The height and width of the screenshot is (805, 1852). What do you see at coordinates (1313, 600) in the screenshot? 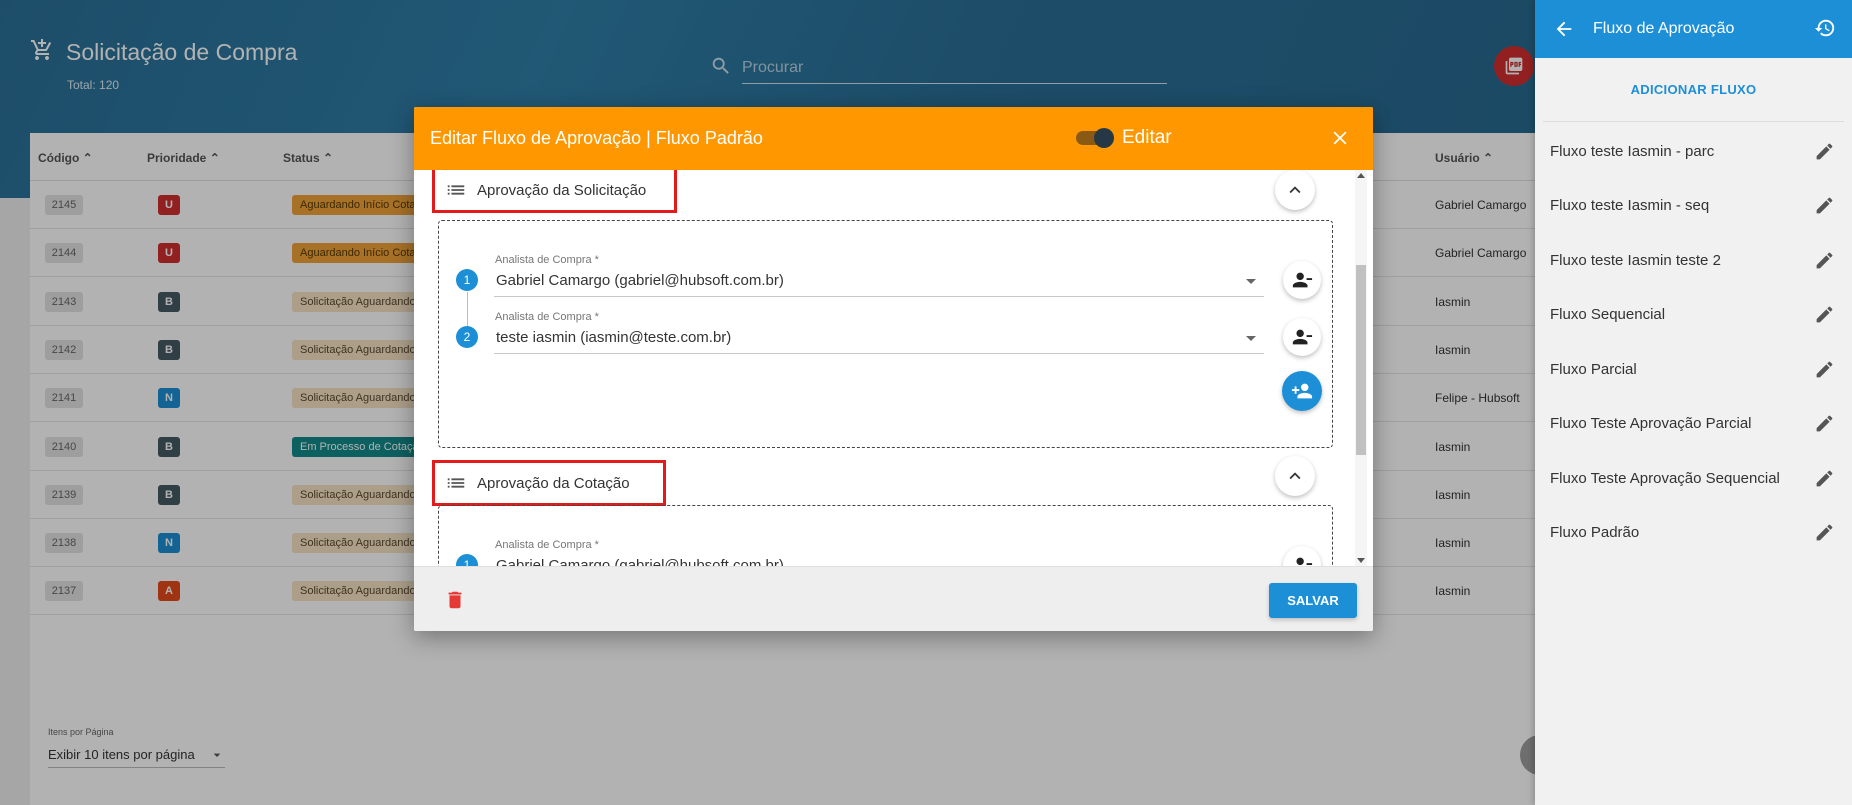
I see `save-button: SALVAR` at bounding box center [1313, 600].